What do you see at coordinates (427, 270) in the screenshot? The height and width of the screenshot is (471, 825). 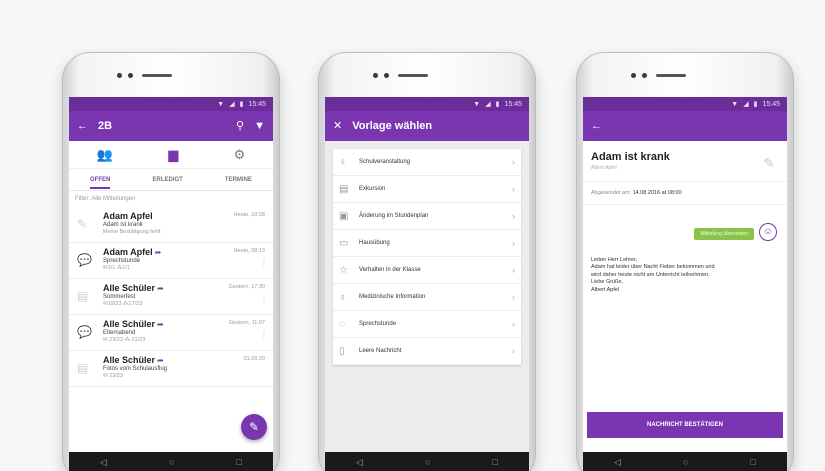 I see `template-item: ☆ Verhalten in der Klasse ›` at bounding box center [427, 270].